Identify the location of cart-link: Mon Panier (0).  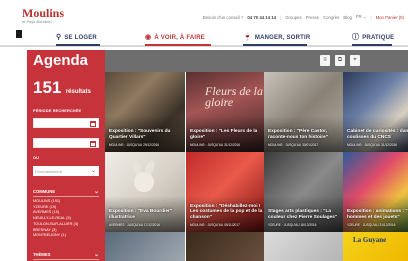
(390, 17).